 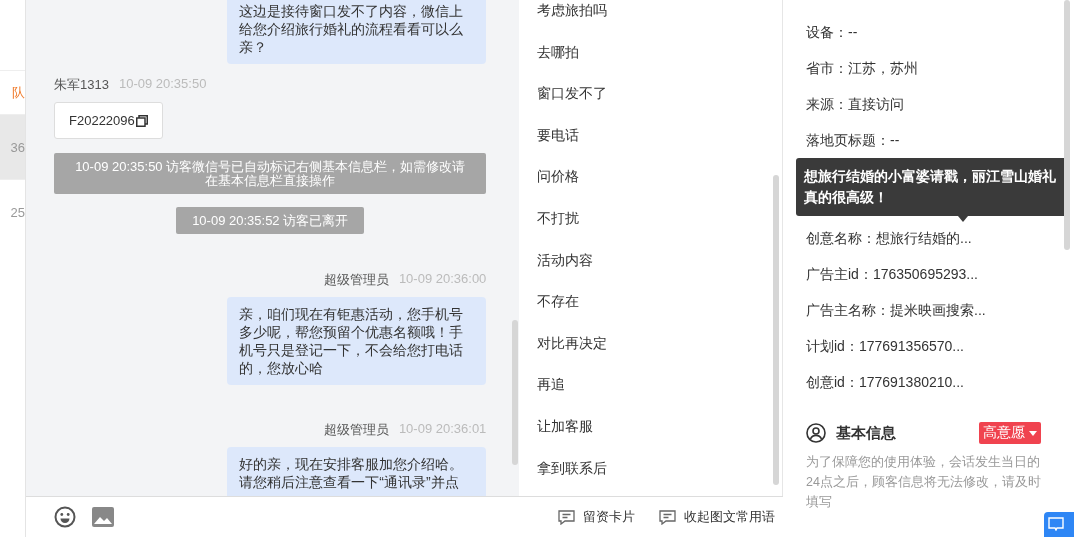 I want to click on system-notice: 10-09 20:35:50 访客微信号已自动标记右侧基本信息栏，如需修改请在基本信息栏直接操作, so click(x=270, y=173).